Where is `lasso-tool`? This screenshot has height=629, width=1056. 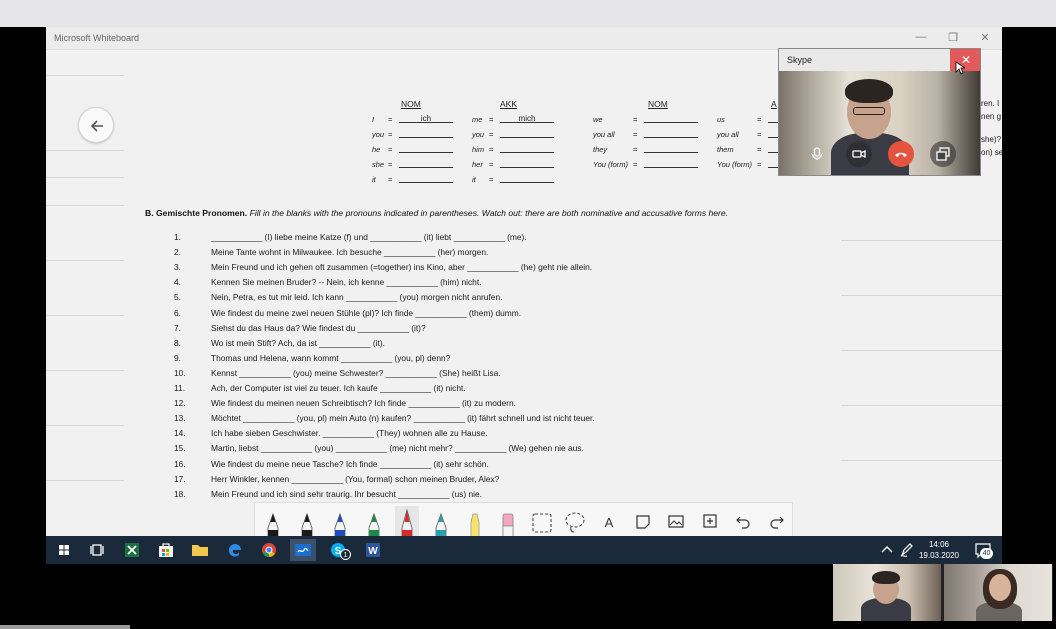
lasso-tool is located at coordinates (575, 521).